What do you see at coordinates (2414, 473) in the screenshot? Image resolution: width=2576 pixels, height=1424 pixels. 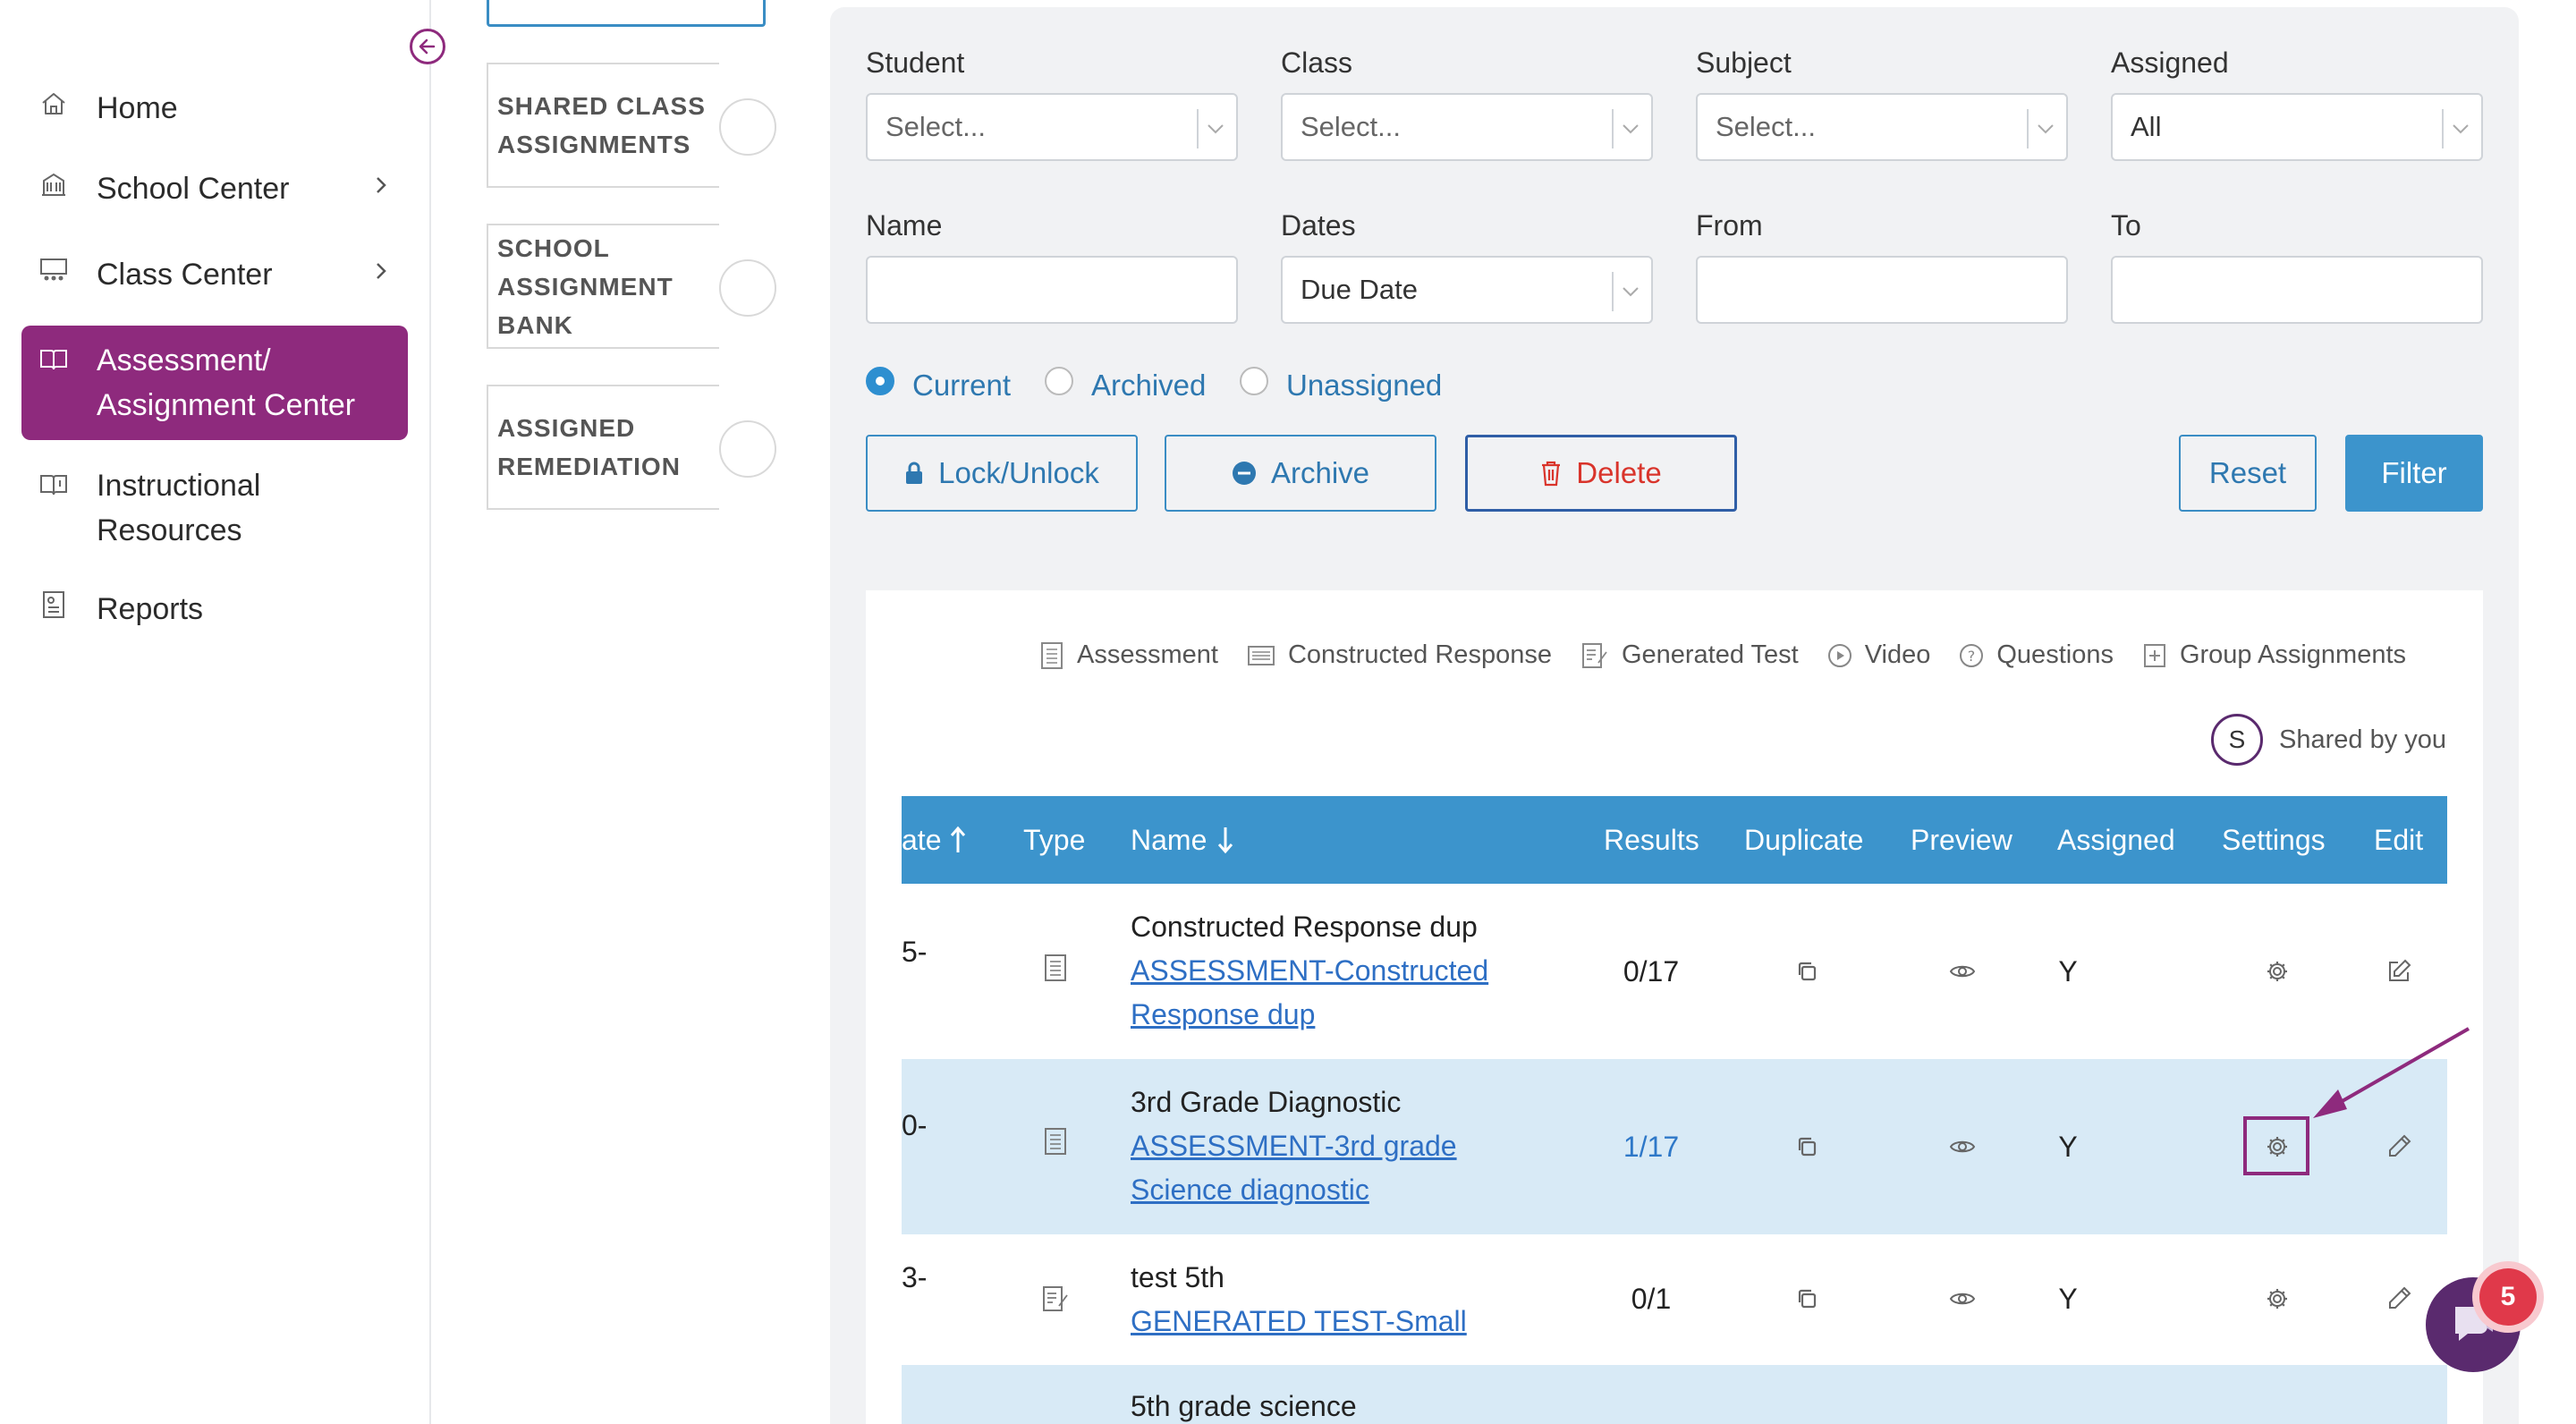 I see `filter-button: Filter` at bounding box center [2414, 473].